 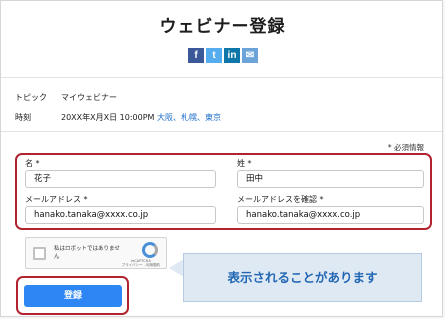 I want to click on timezone-link: 大阪、札幌、東京, so click(x=189, y=117).